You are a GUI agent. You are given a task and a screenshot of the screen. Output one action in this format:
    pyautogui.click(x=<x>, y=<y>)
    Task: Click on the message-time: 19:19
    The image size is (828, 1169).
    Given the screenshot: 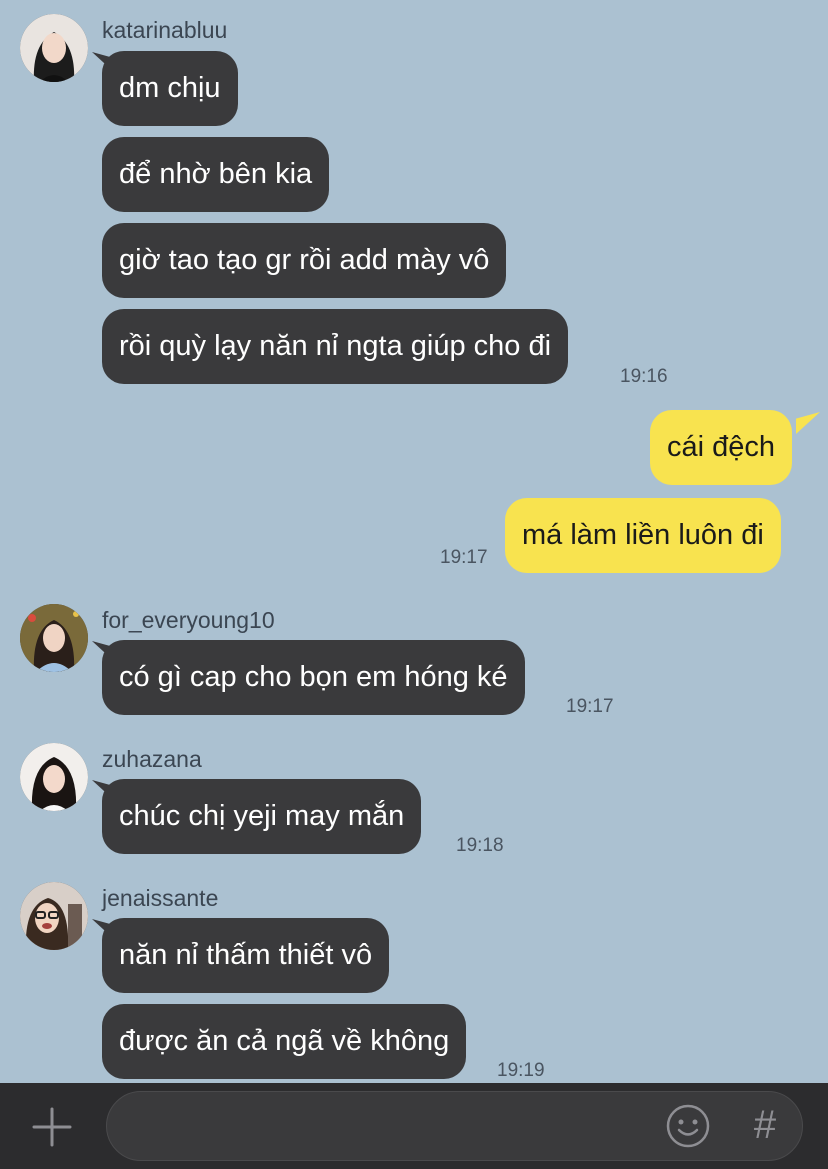 What is the action you would take?
    pyautogui.click(x=521, y=1070)
    